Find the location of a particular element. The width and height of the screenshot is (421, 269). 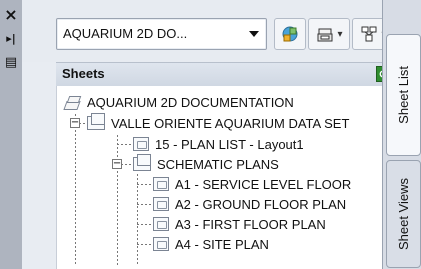

sheets-header: Sheets ⟳ is located at coordinates (227, 75).